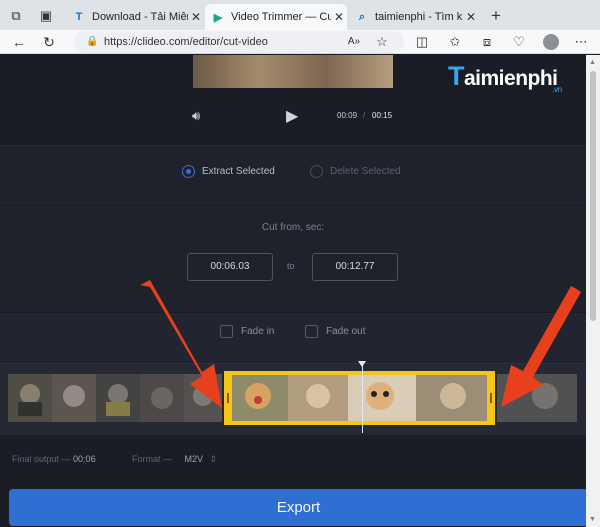 The height and width of the screenshot is (527, 600). I want to click on cut-to-input: 00:12.77, so click(355, 267).